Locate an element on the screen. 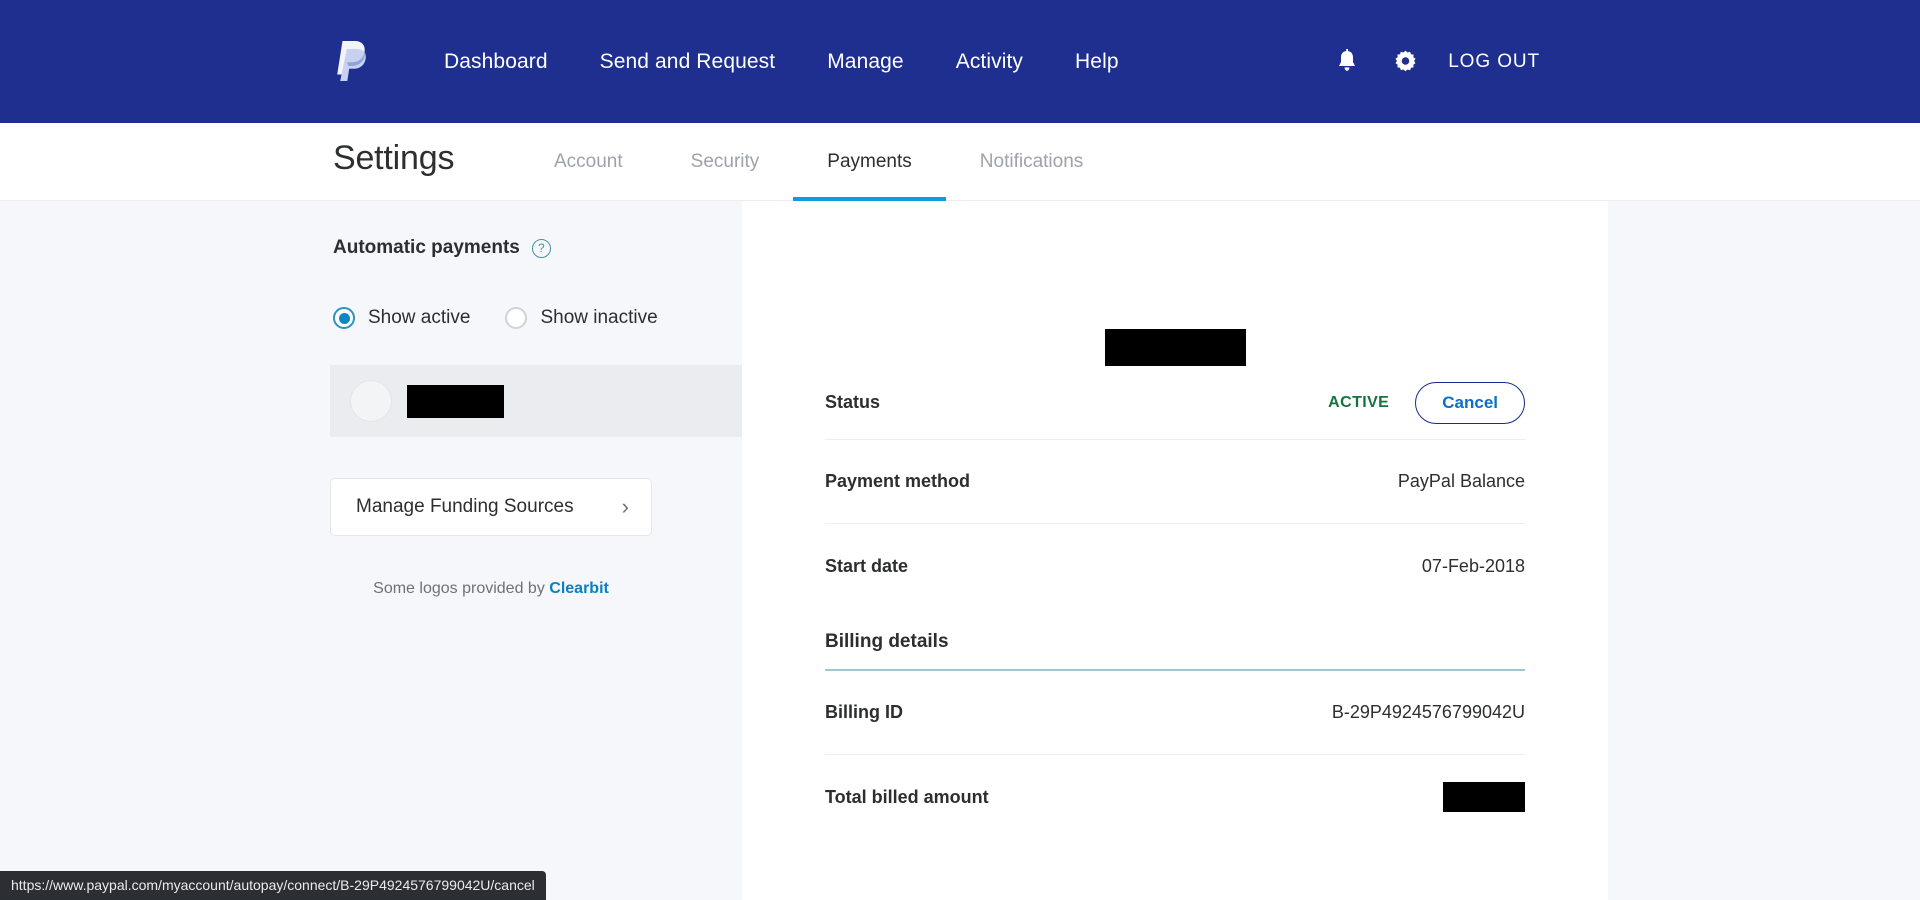 The width and height of the screenshot is (1920, 900). tab-payments: Payments is located at coordinates (870, 162).